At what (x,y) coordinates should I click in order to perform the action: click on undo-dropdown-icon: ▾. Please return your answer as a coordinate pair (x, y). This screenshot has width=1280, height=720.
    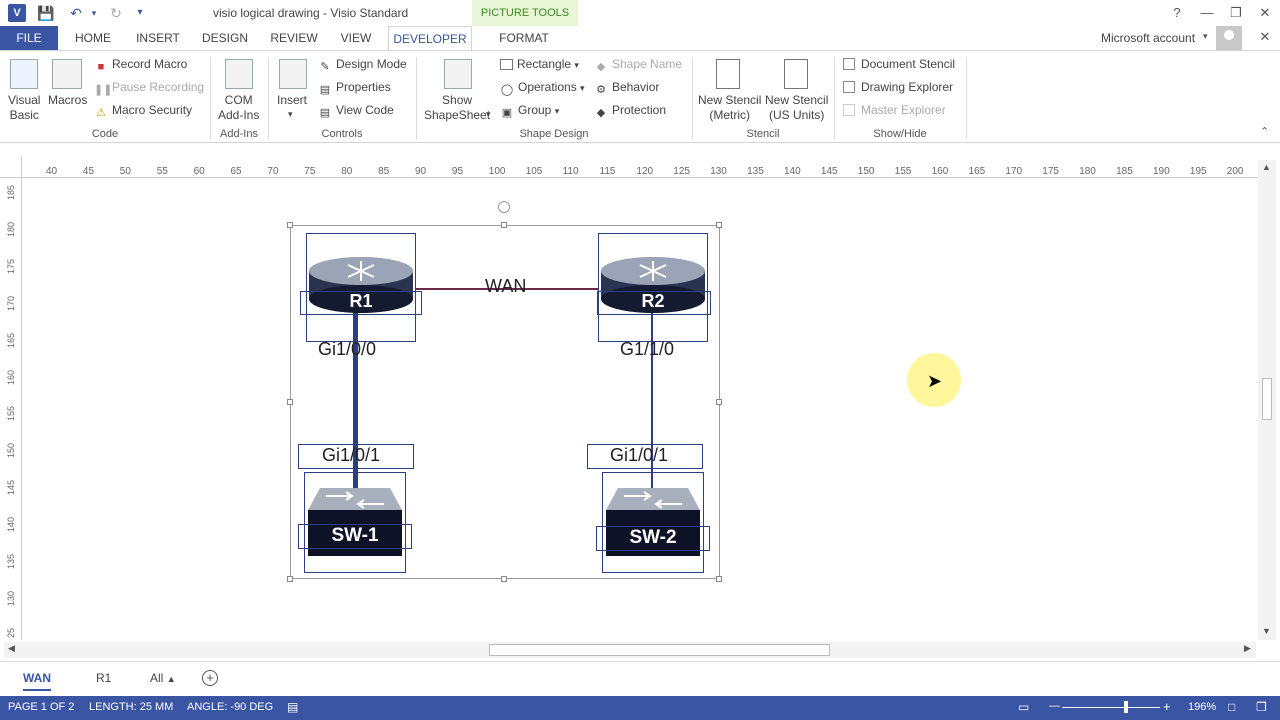
    Looking at the image, I should click on (94, 13).